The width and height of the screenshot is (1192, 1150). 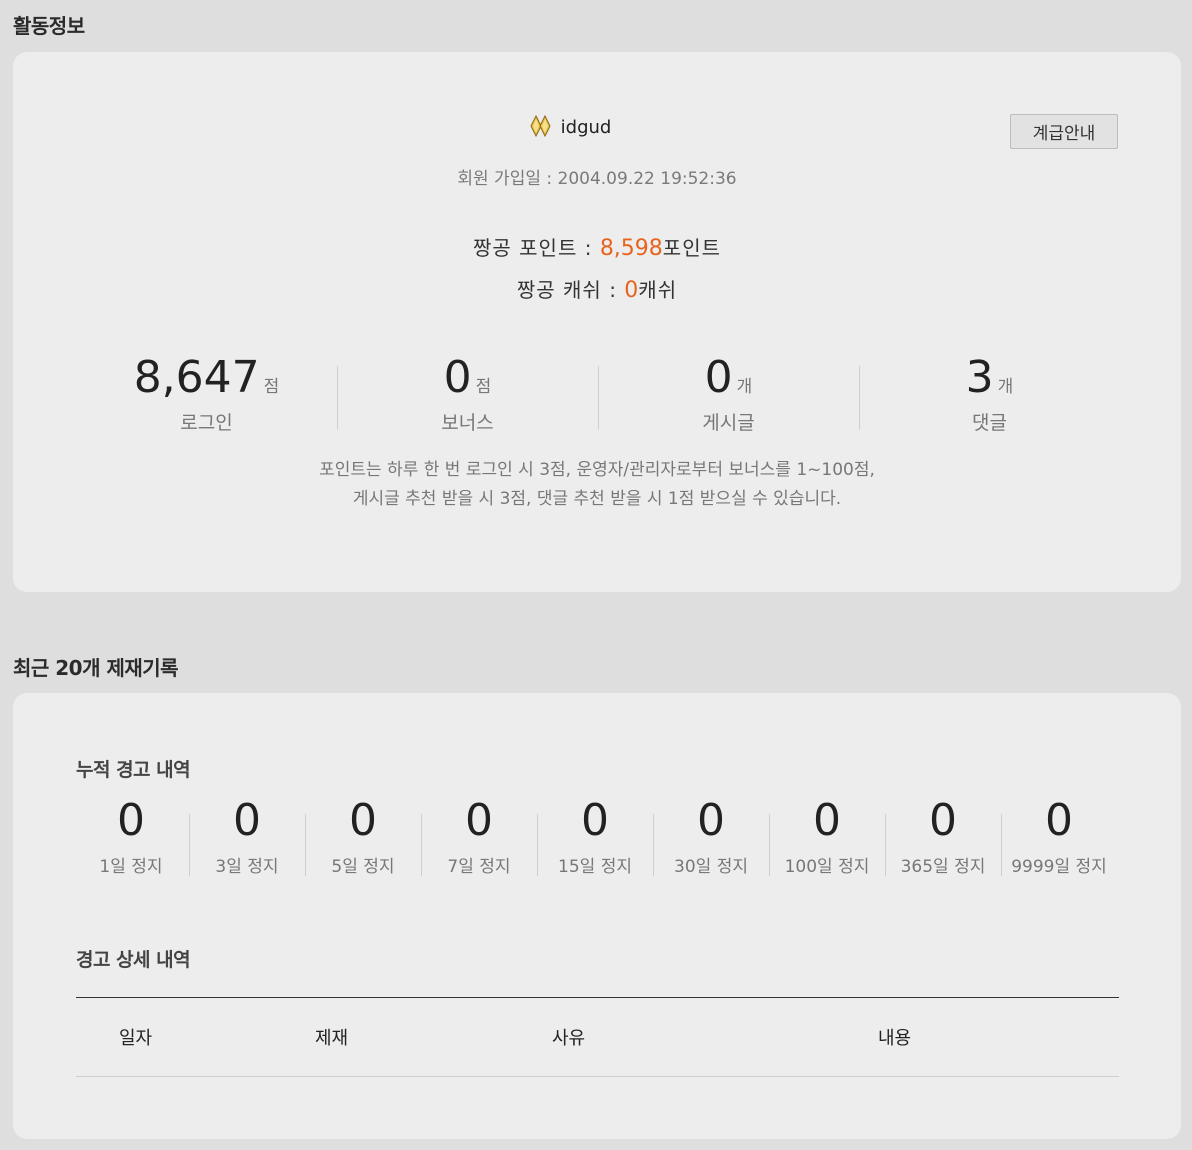 I want to click on warning-count-item: 0 9999일 정지, so click(x=1059, y=836).